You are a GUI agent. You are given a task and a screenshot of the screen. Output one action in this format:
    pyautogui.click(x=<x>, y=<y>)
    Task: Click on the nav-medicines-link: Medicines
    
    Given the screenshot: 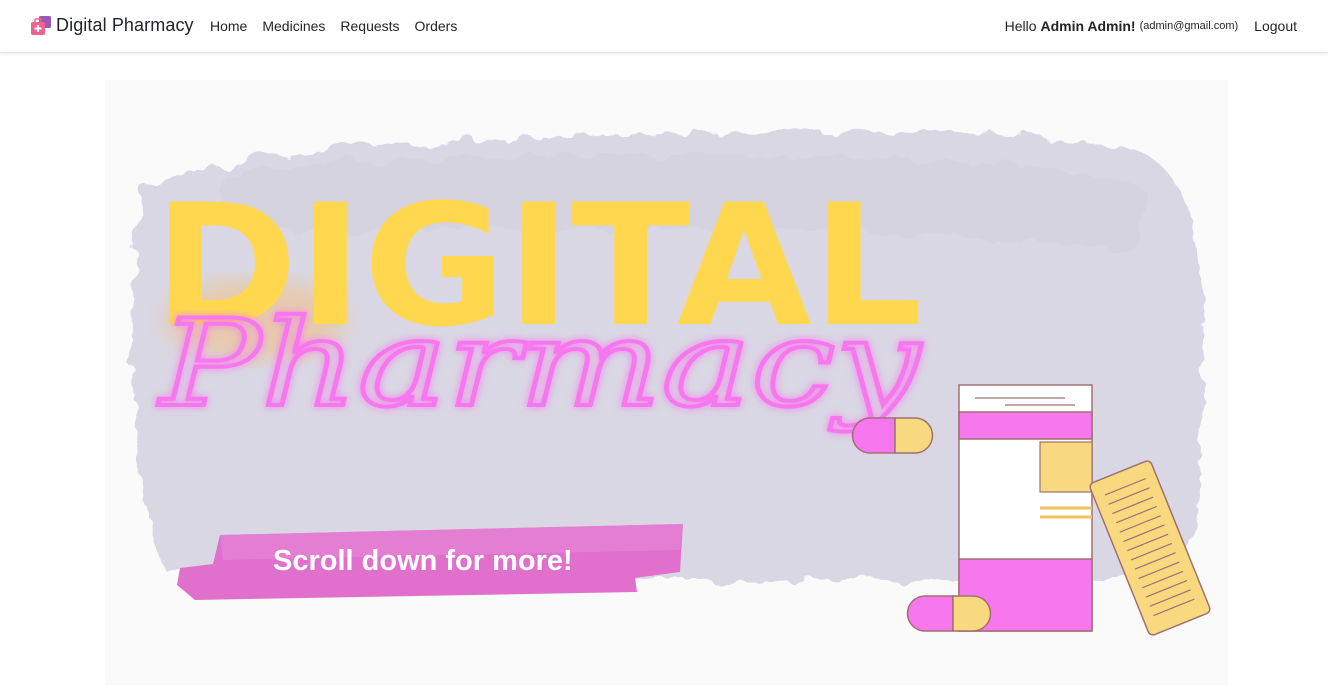 What is the action you would take?
    pyautogui.click(x=293, y=26)
    